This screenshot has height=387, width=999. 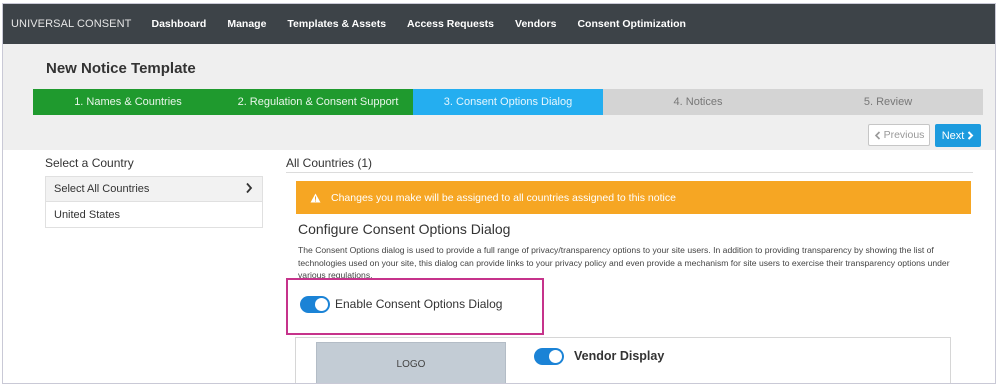 What do you see at coordinates (404, 229) in the screenshot?
I see `section-title: Configure Consent Options Dialog` at bounding box center [404, 229].